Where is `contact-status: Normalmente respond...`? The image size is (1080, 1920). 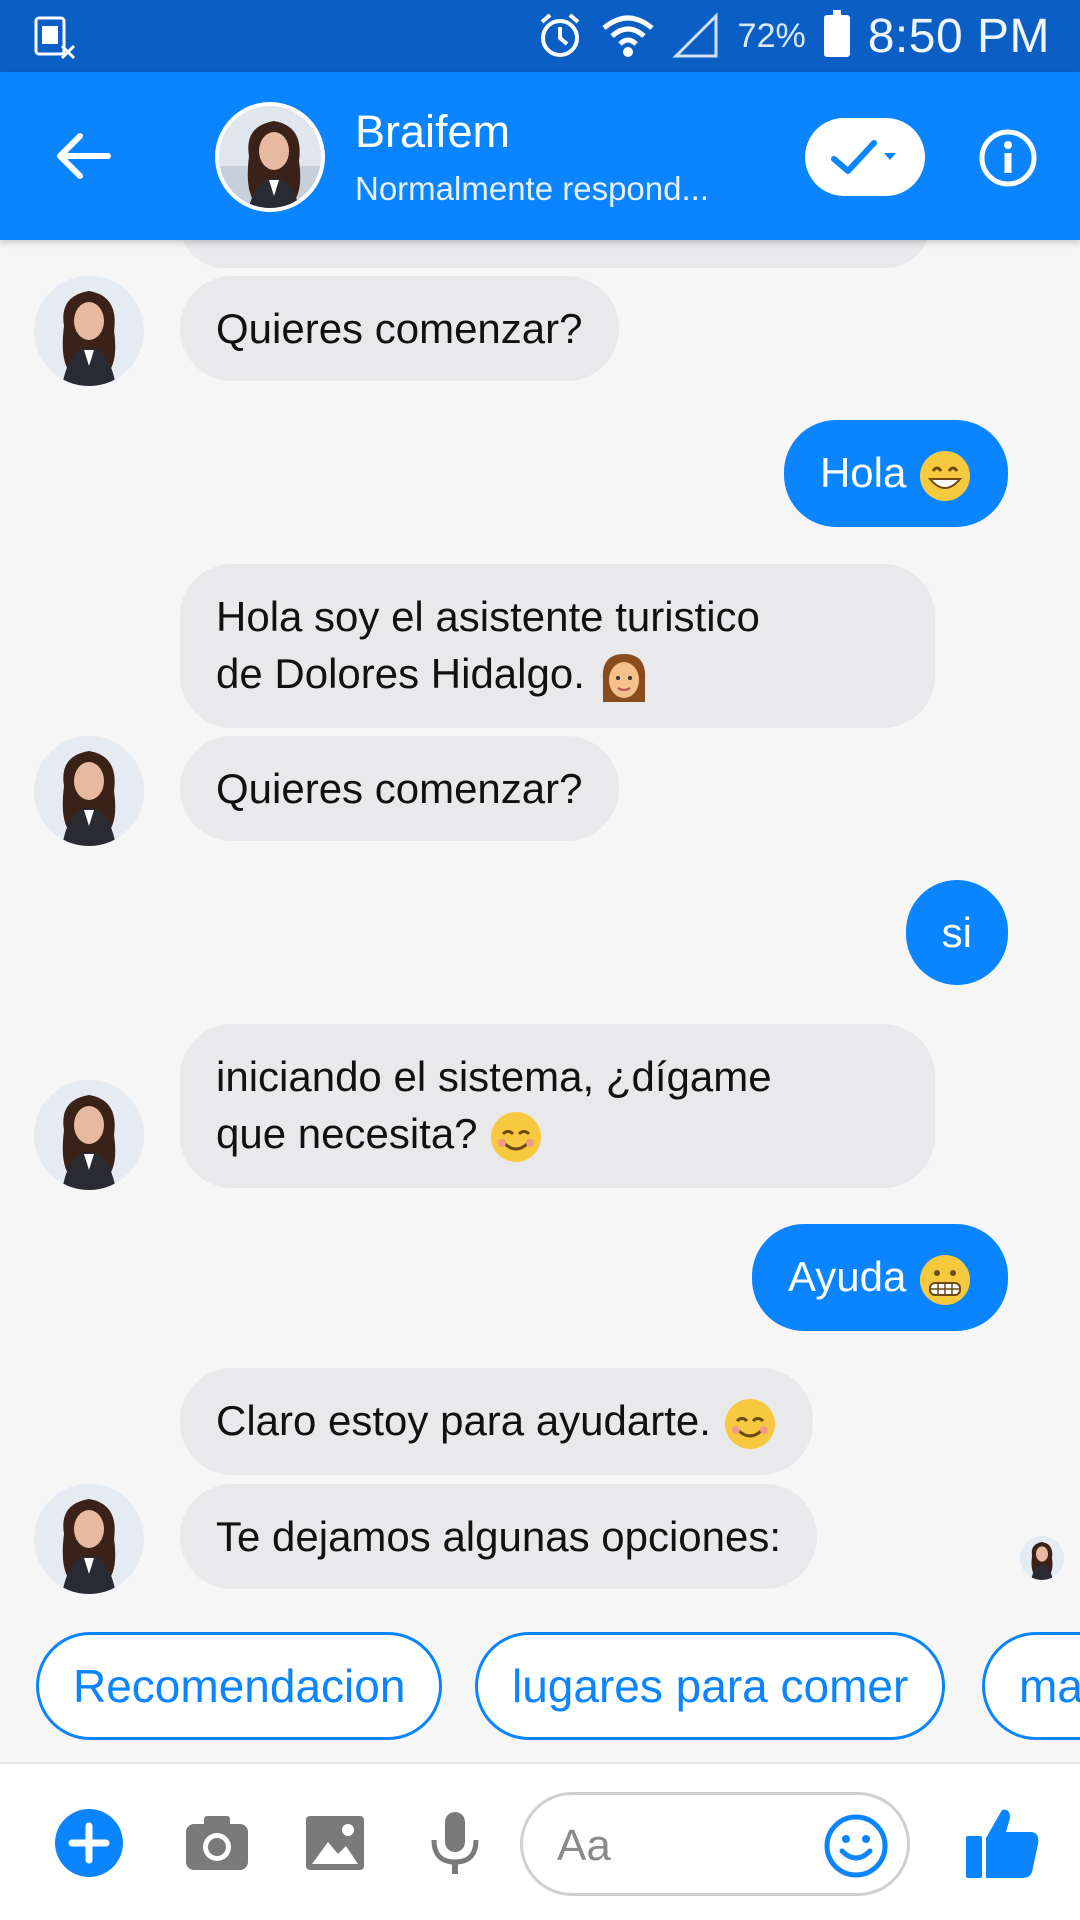
contact-status: Normalmente respond... is located at coordinates (532, 188).